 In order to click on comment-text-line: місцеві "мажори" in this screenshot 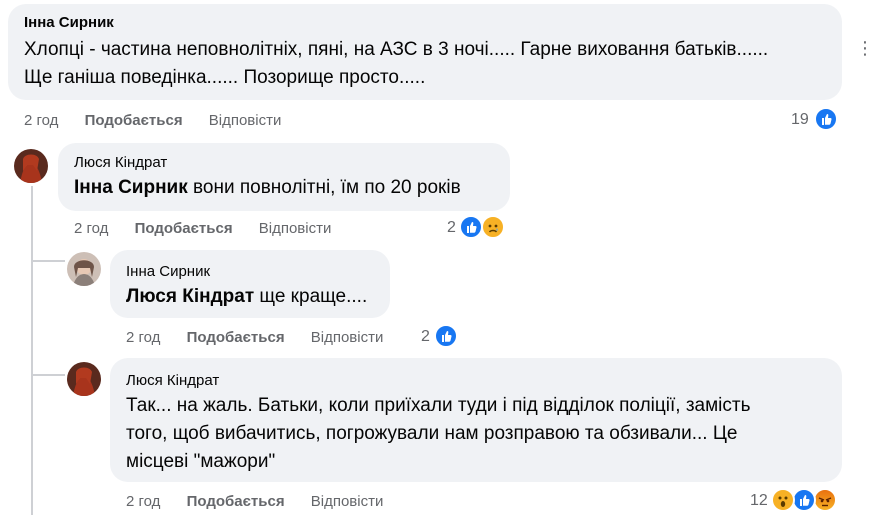, I will do `click(201, 461)`.